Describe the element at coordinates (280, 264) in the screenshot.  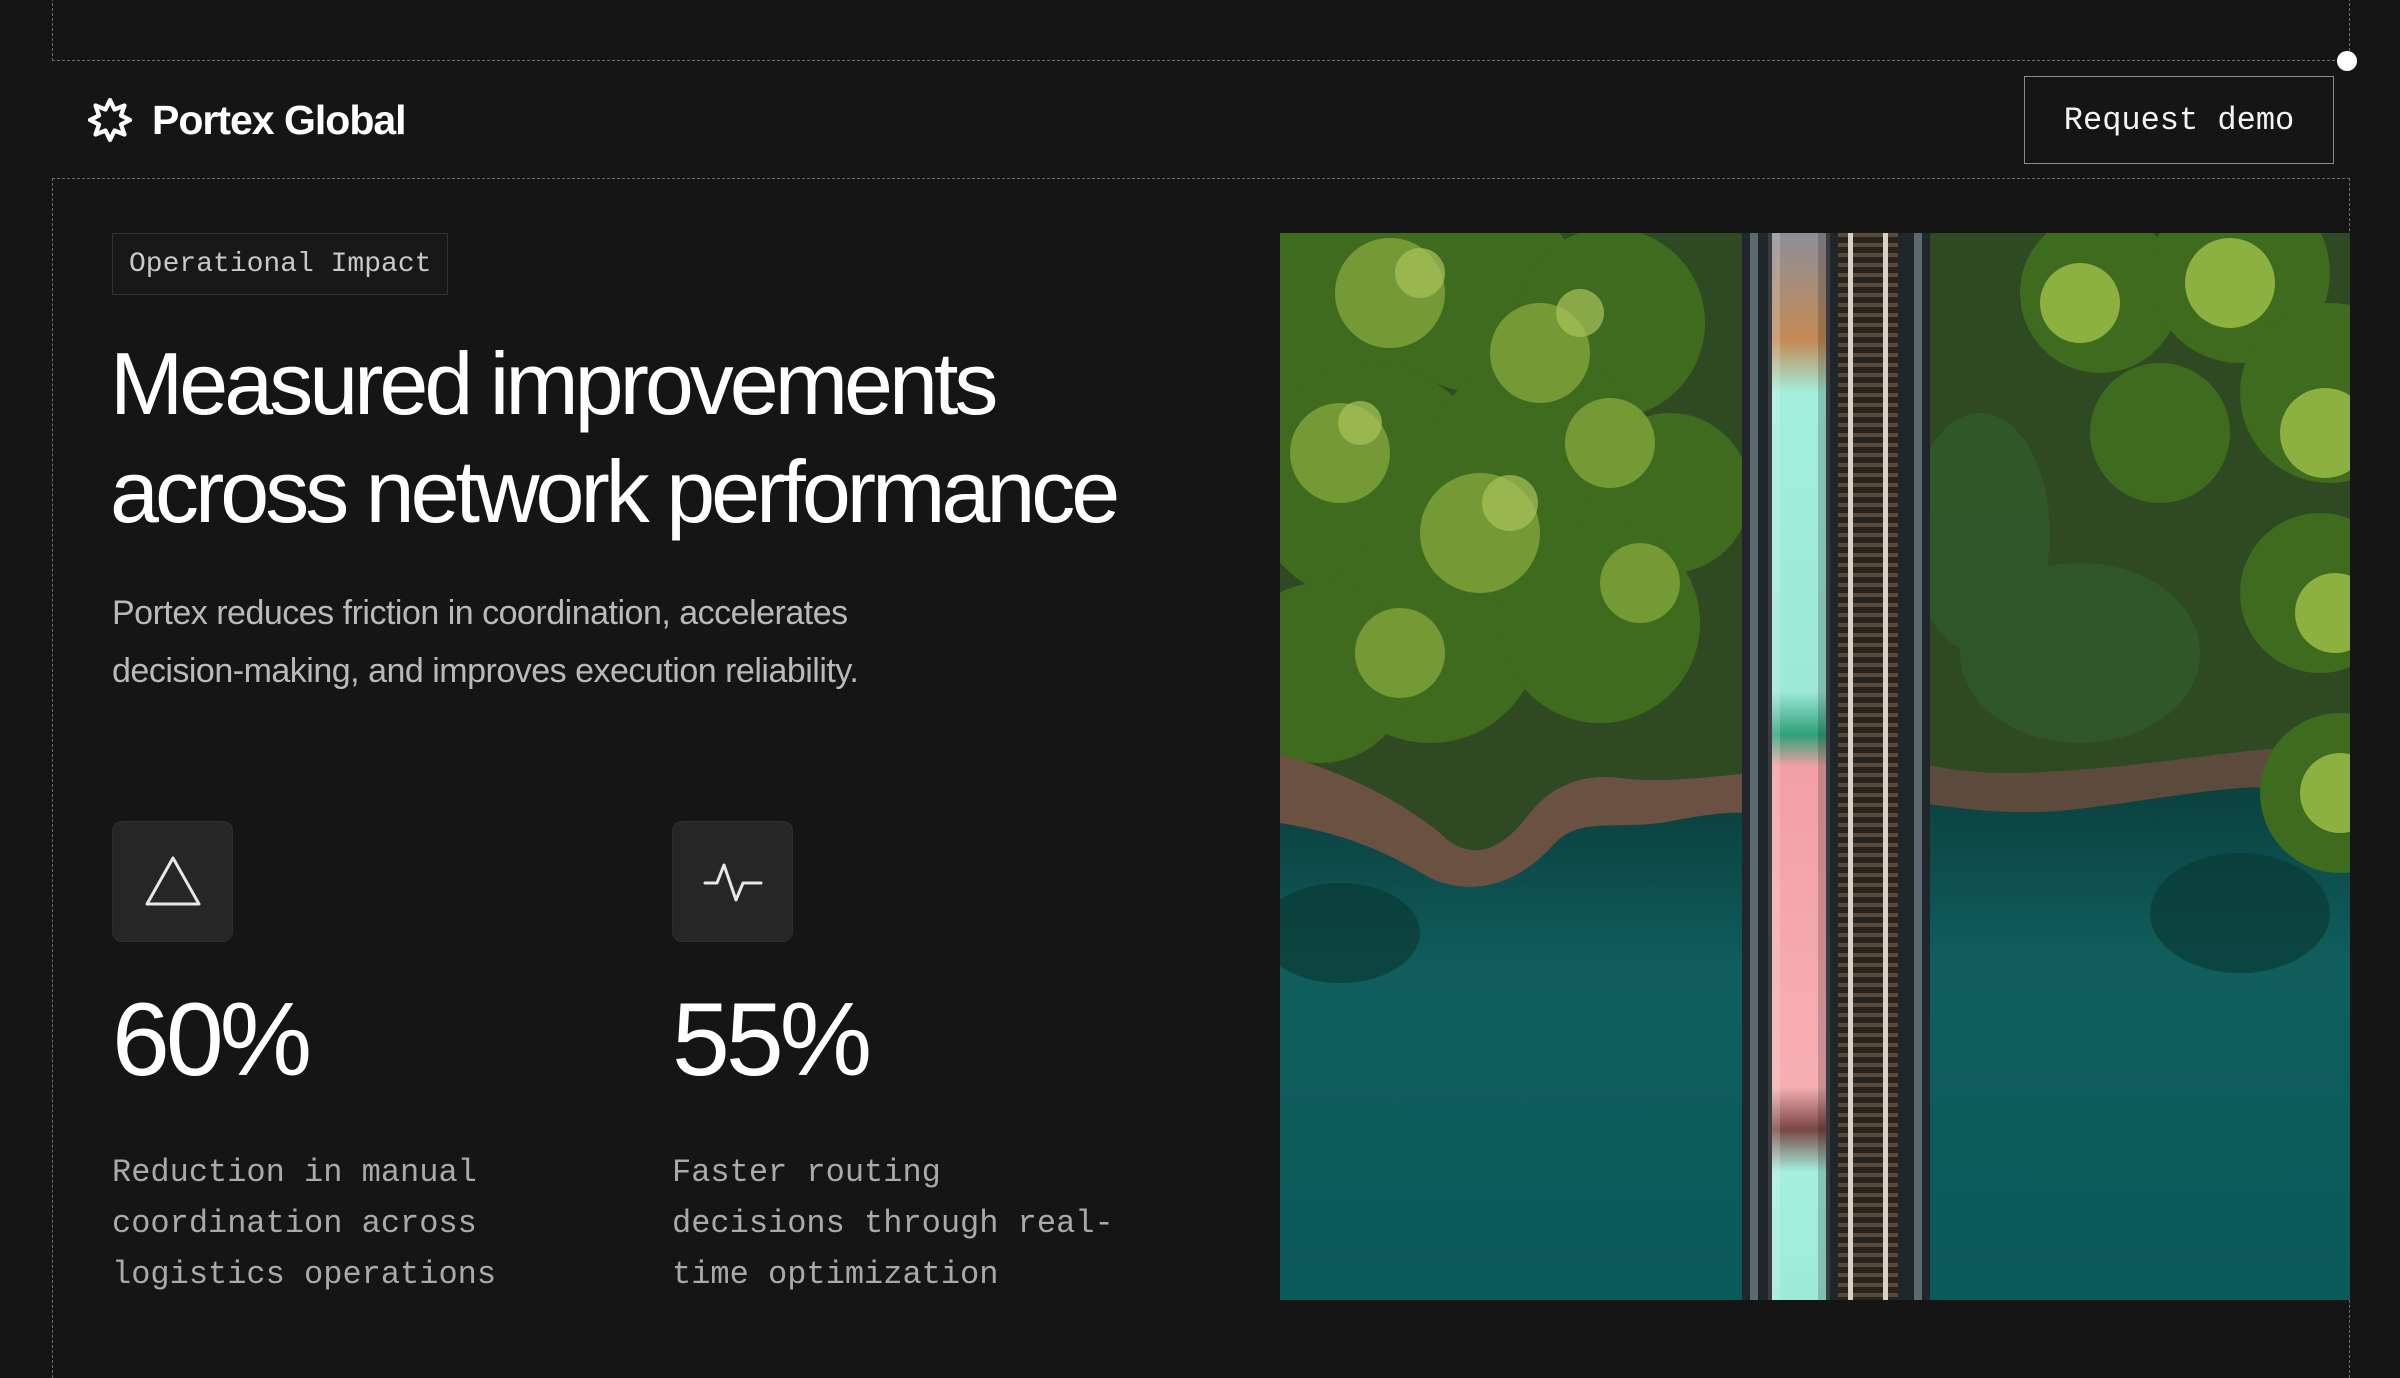
I see `section-tag: Operational Impact` at that location.